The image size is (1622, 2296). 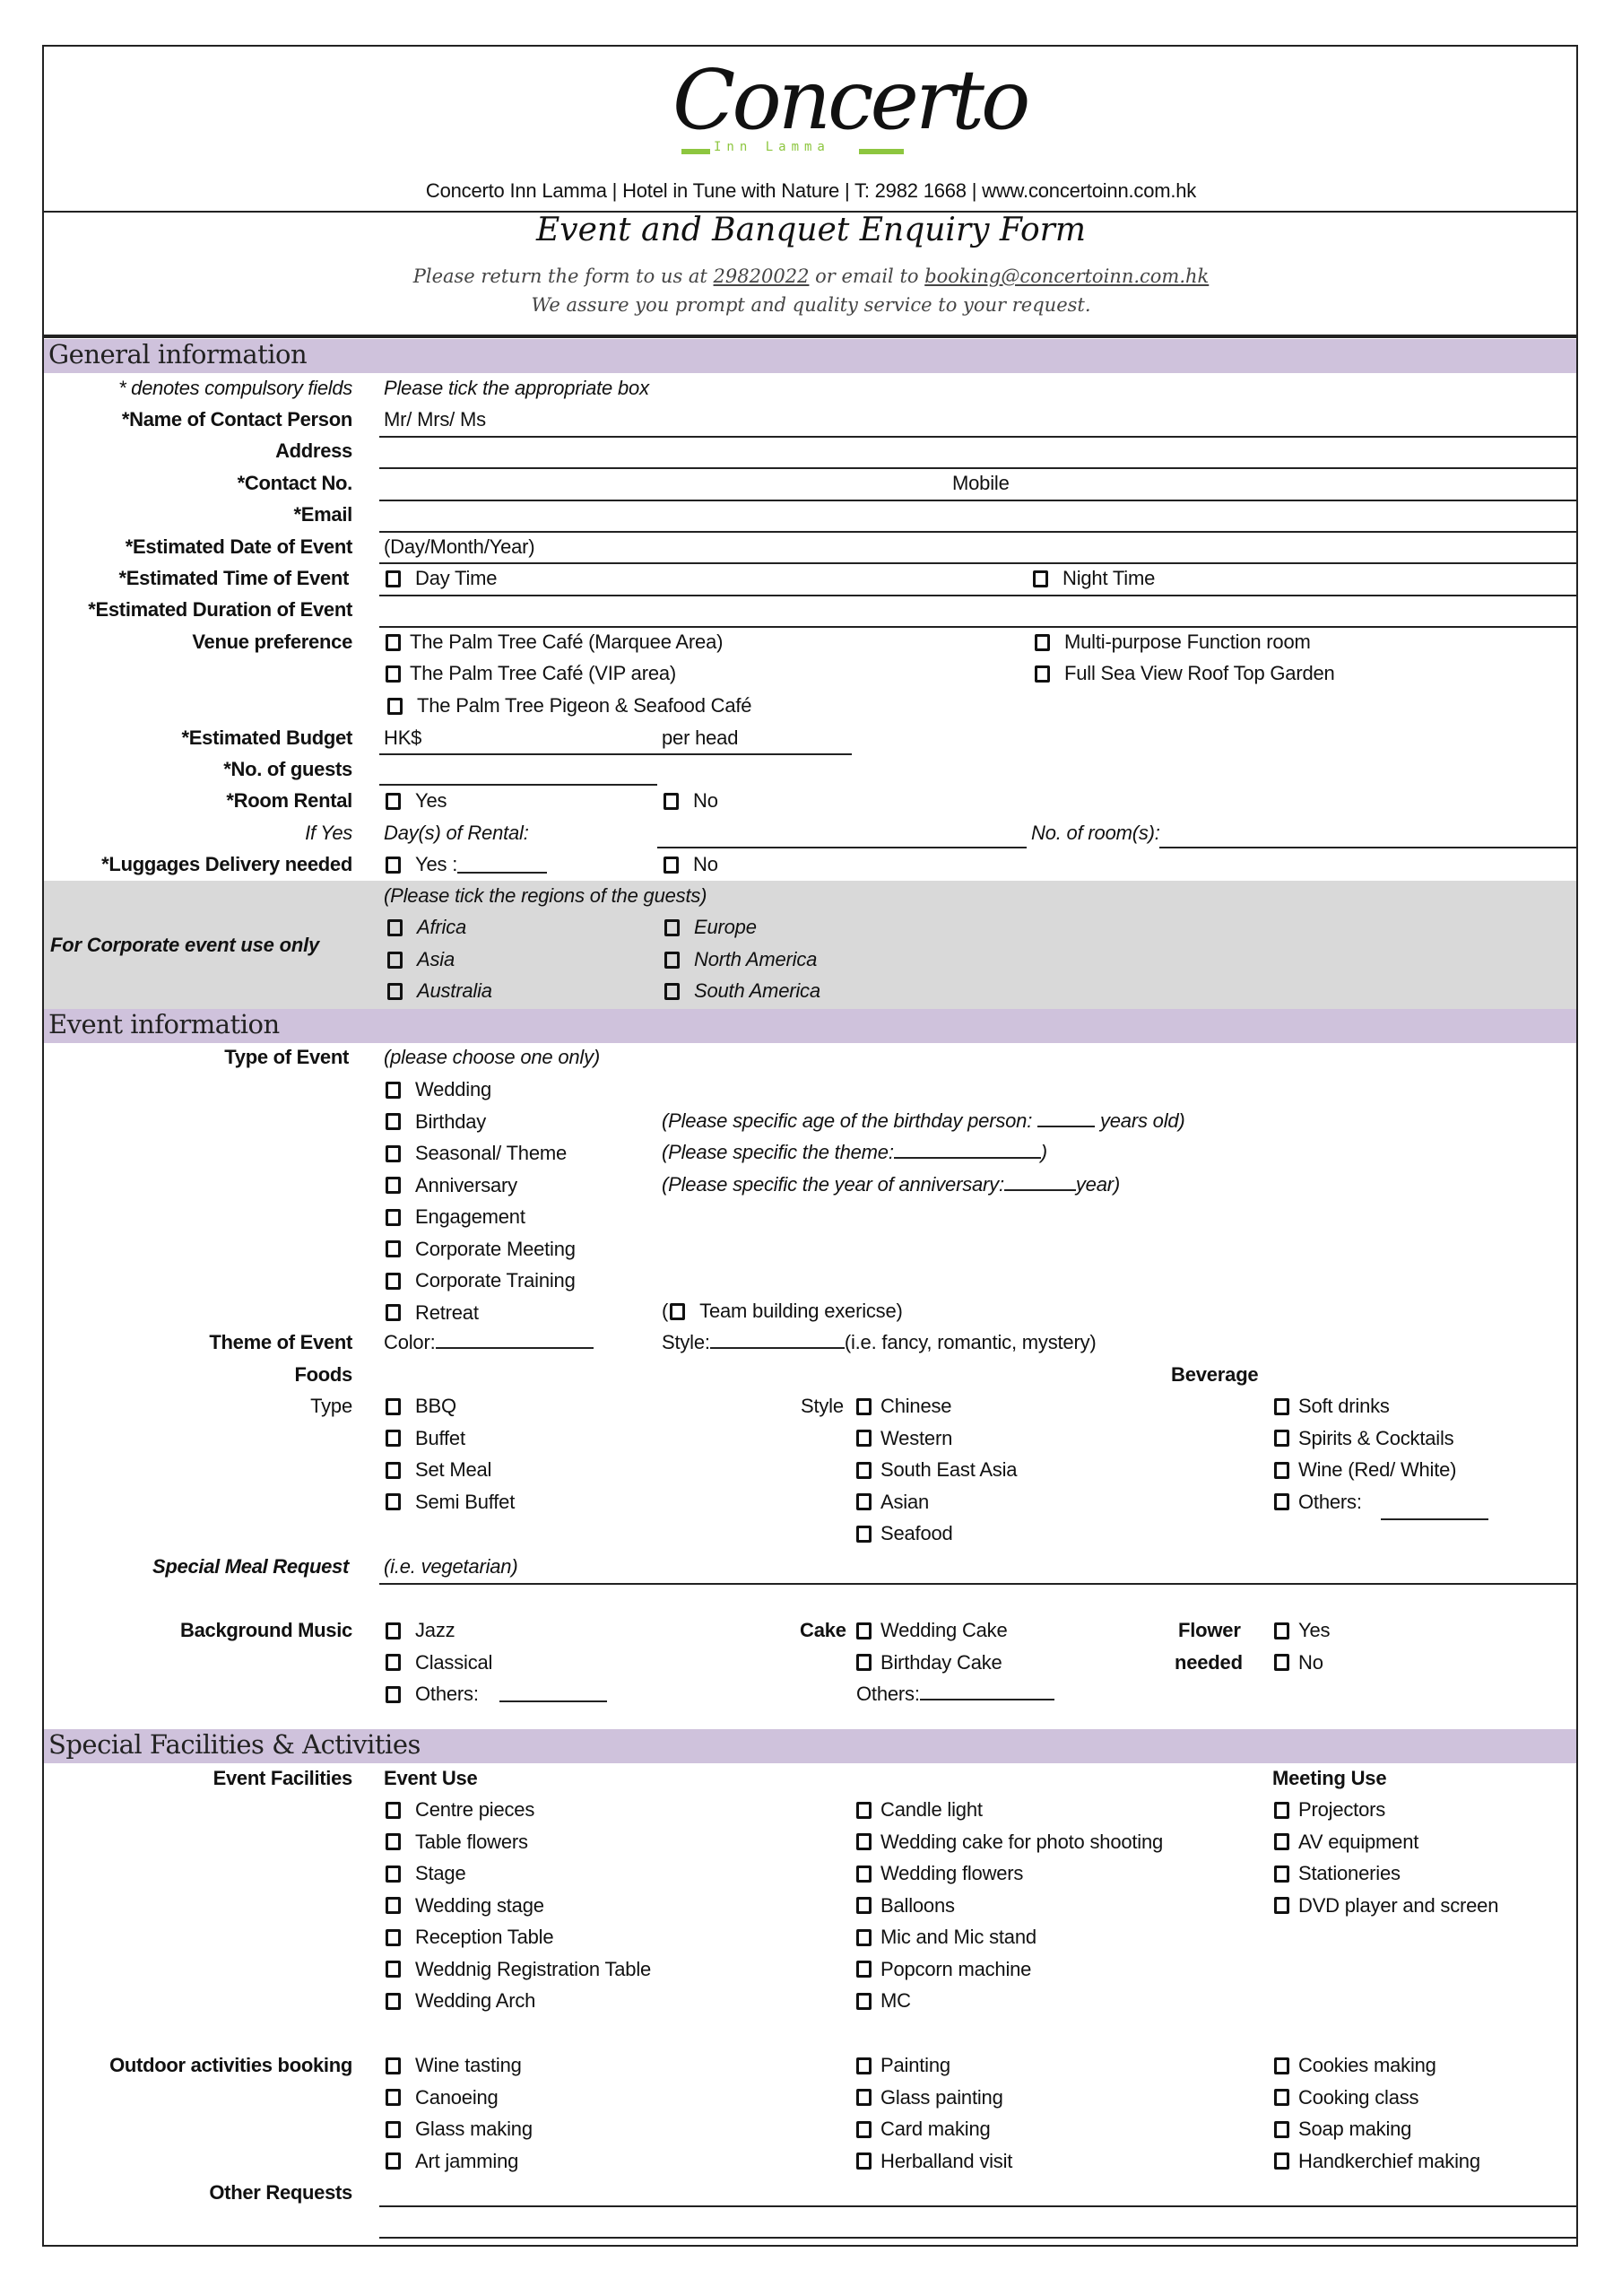 I want to click on region-africa-checkbox: Africa, so click(x=426, y=927).